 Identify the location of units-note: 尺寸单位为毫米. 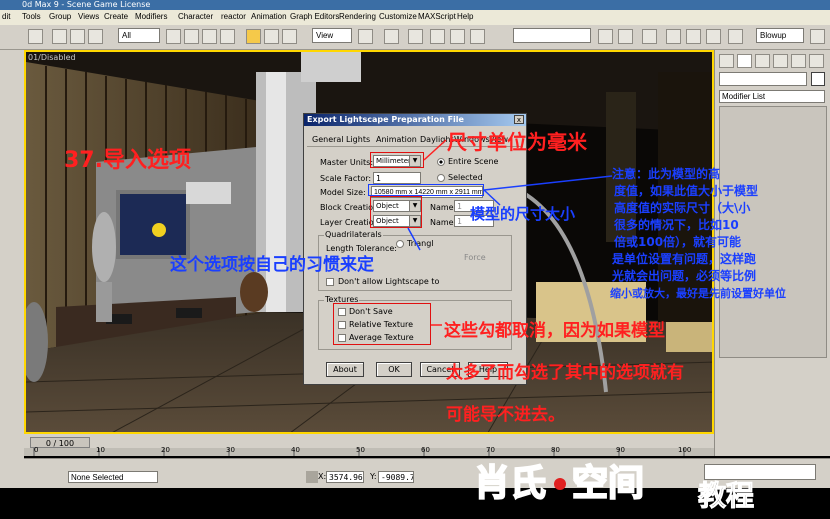
(517, 142).